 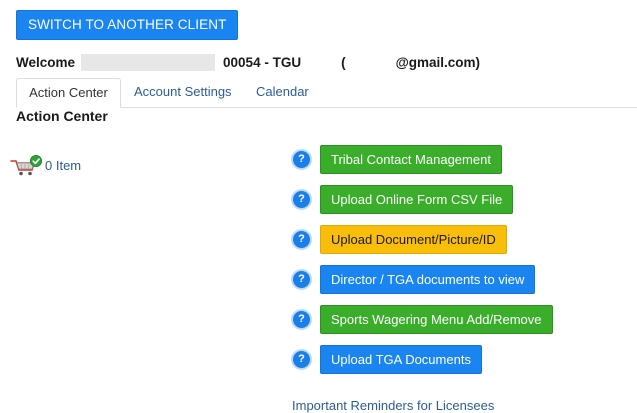 I want to click on tribal-contact-management-button: Tribal Contact Management, so click(x=411, y=159).